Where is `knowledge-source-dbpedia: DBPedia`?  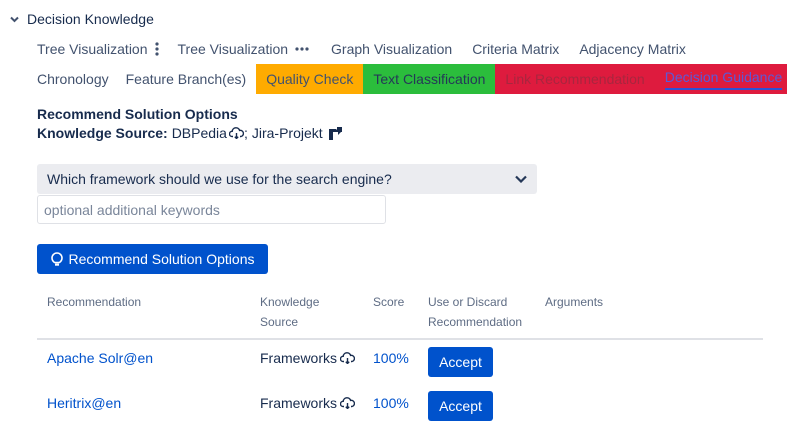 knowledge-source-dbpedia: DBPedia is located at coordinates (199, 133).